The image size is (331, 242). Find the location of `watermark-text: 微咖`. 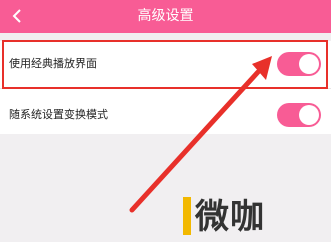

watermark-text: 微咖 is located at coordinates (230, 217).